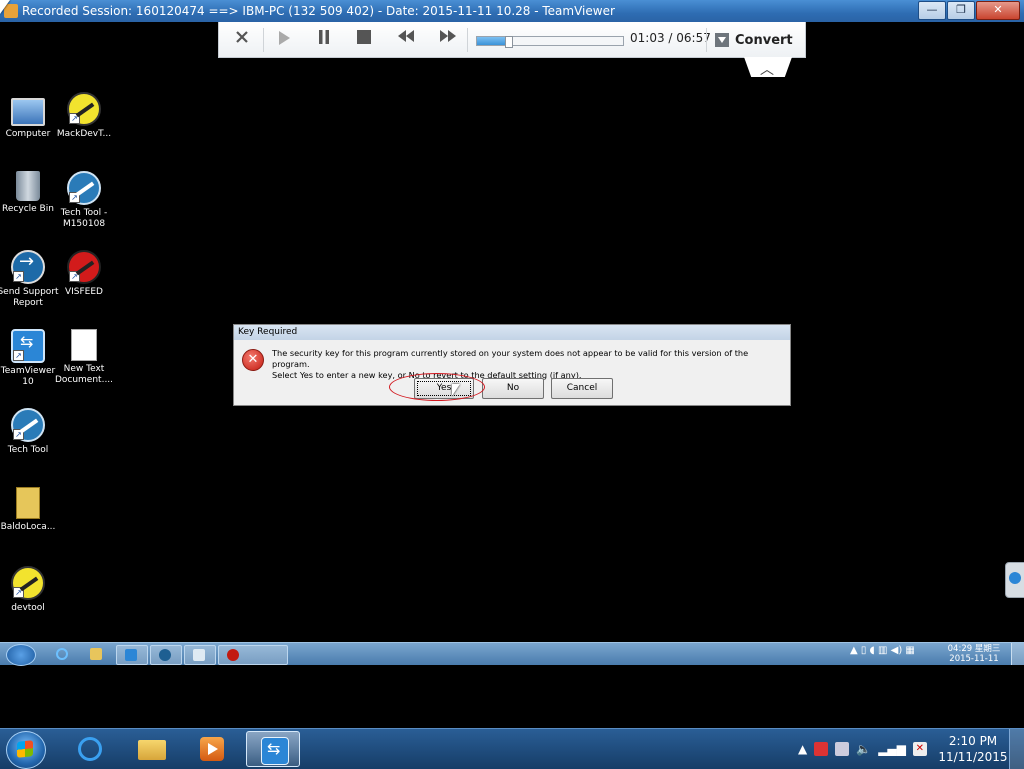  I want to click on fast-forward-button, so click(448, 40).